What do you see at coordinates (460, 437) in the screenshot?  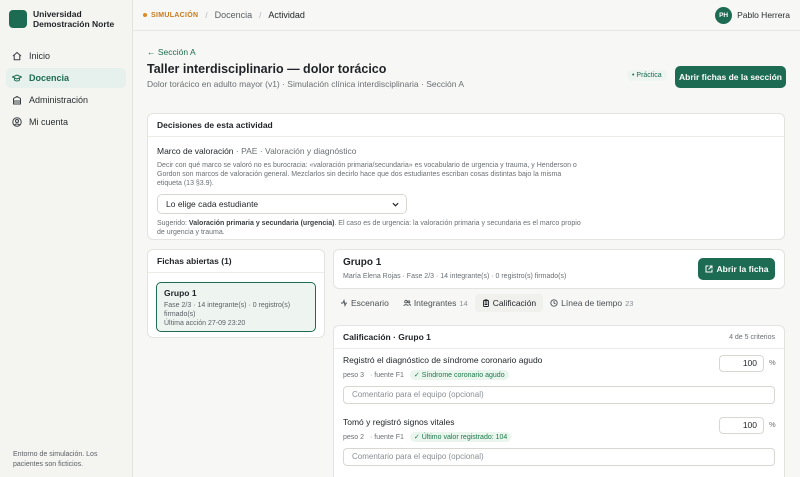 I see `criterion-evidence-badge: ✓ Último valor registrado: 104` at bounding box center [460, 437].